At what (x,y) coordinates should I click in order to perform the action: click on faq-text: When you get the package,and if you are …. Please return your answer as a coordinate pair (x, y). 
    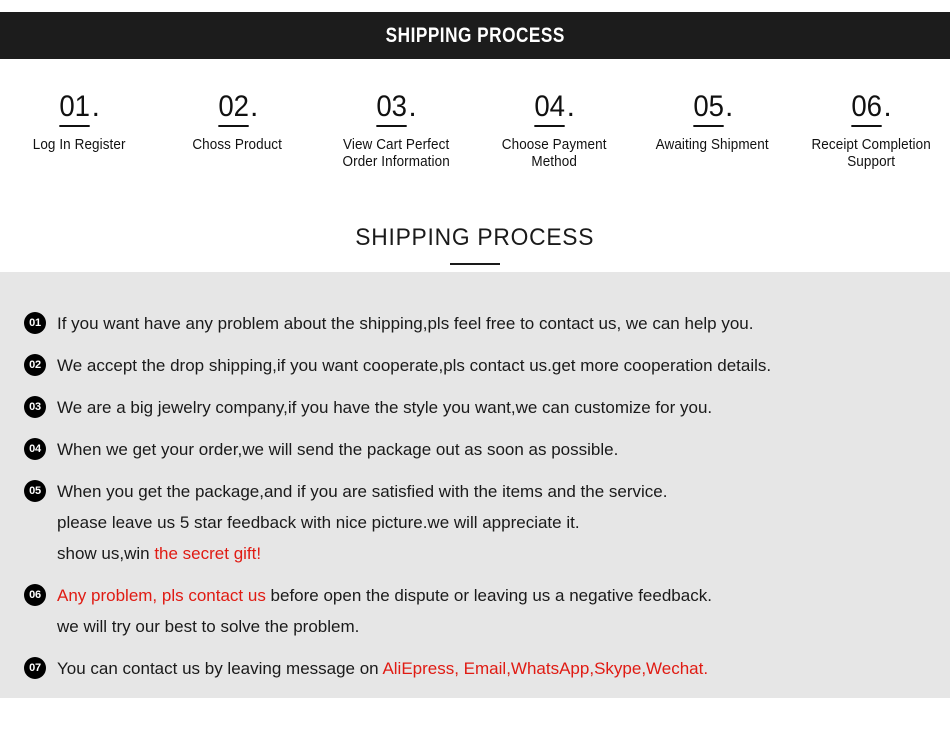
    Looking at the image, I should click on (362, 522).